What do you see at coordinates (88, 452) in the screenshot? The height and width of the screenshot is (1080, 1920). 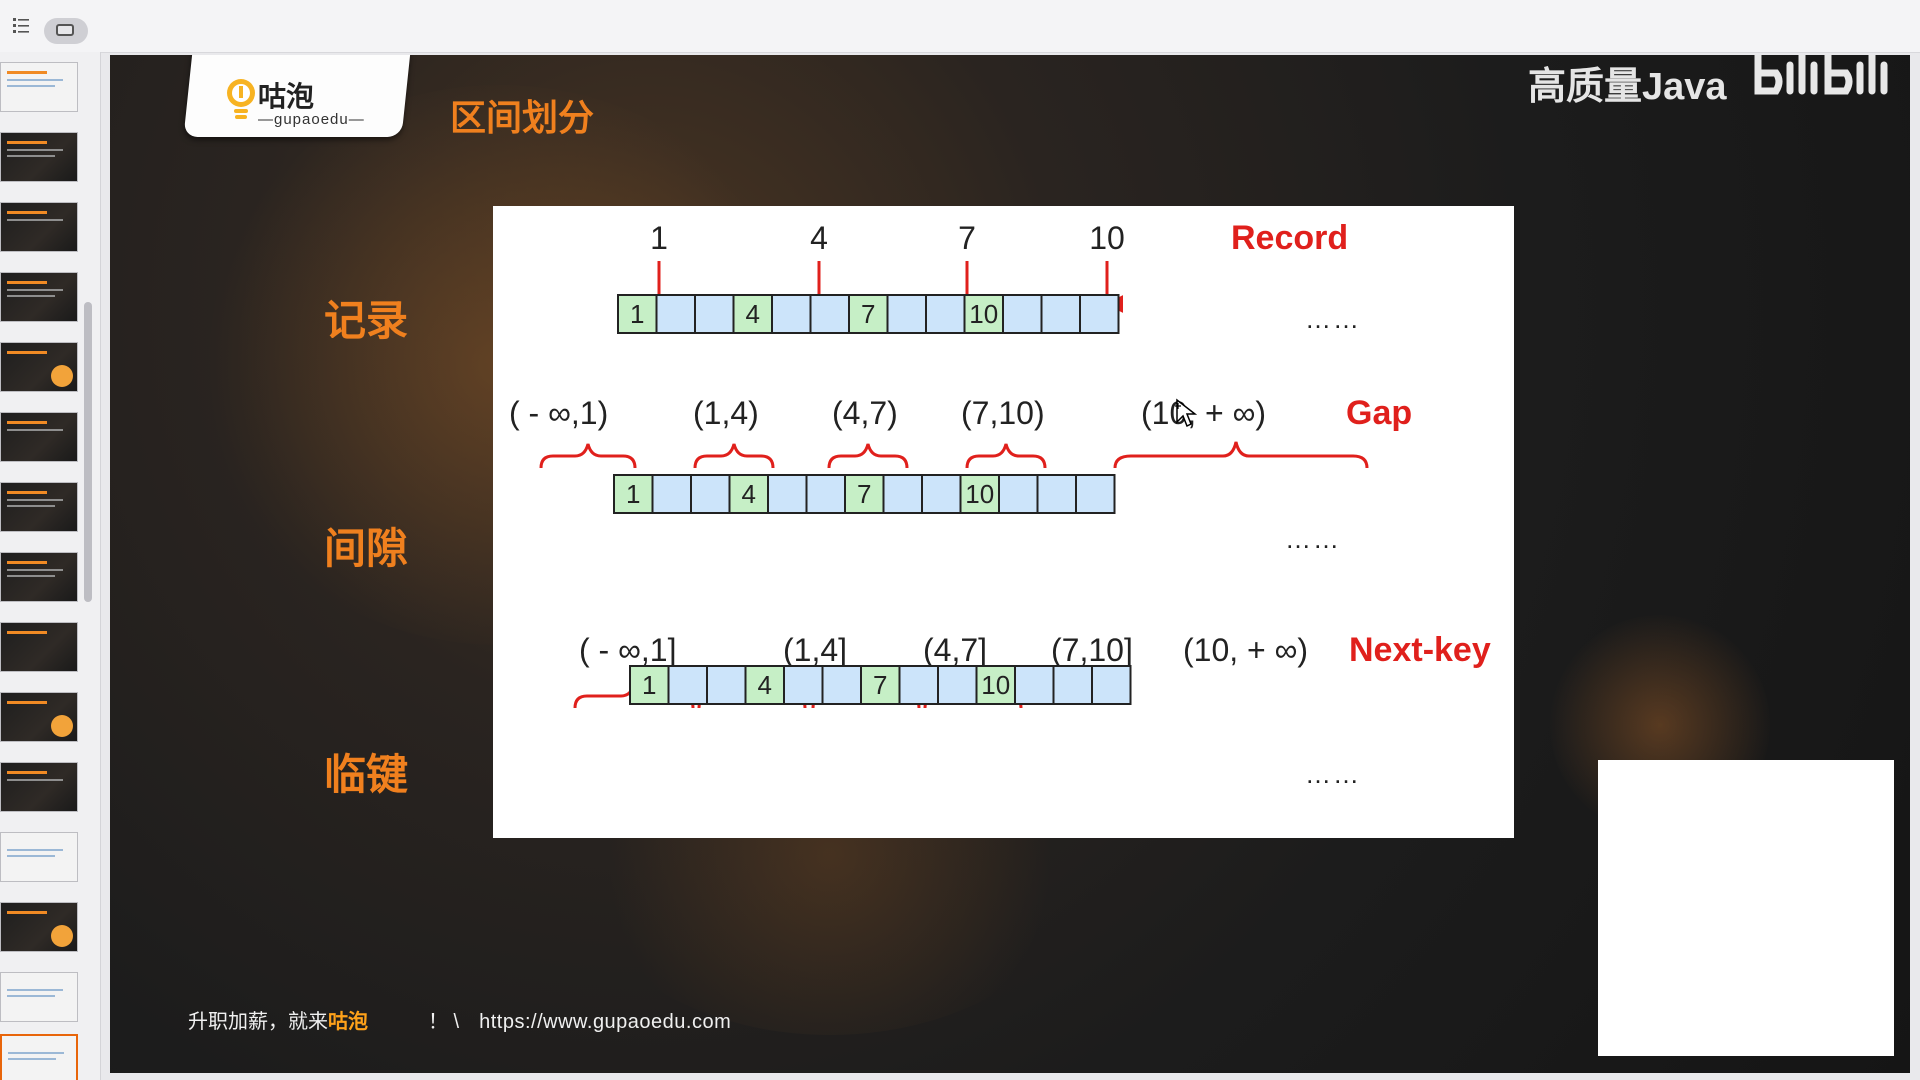 I see `rail-scrollbar` at bounding box center [88, 452].